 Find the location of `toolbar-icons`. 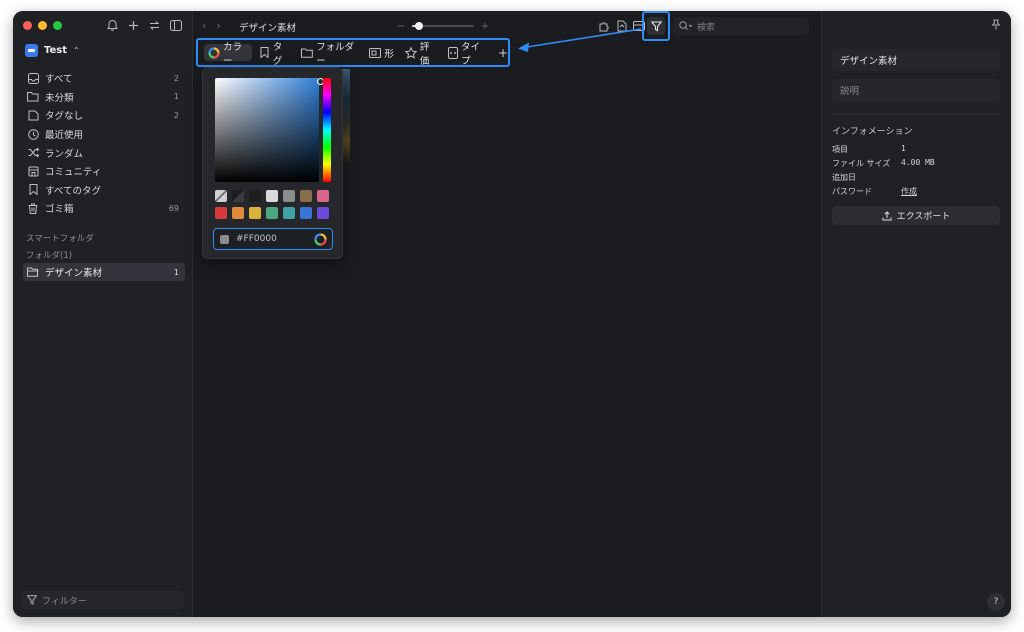

toolbar-icons is located at coordinates (622, 26).